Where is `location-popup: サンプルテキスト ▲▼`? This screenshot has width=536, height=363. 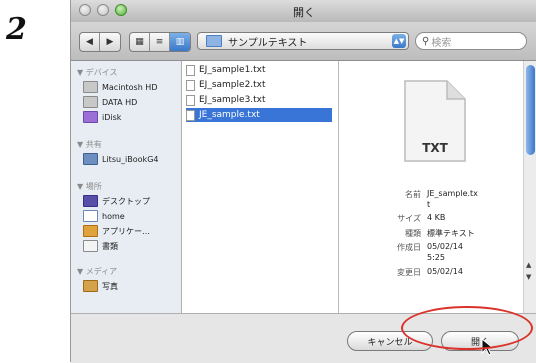
location-popup: サンプルテキスト ▲▼ is located at coordinates (303, 41).